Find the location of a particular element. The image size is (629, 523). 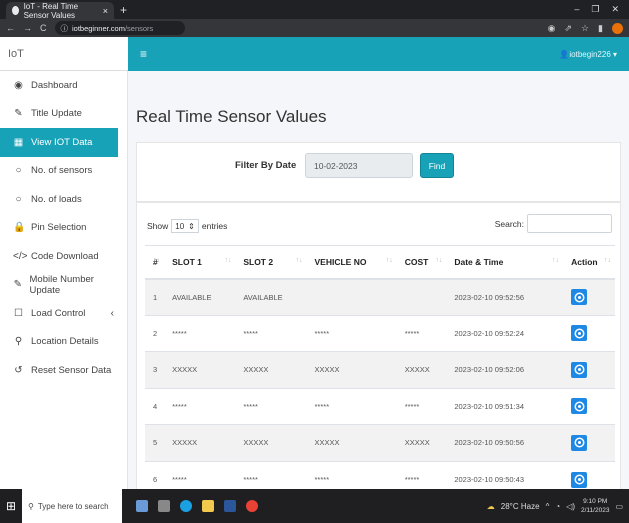

user-menu: 👤iotbegin226 ▾ is located at coordinates (588, 54).